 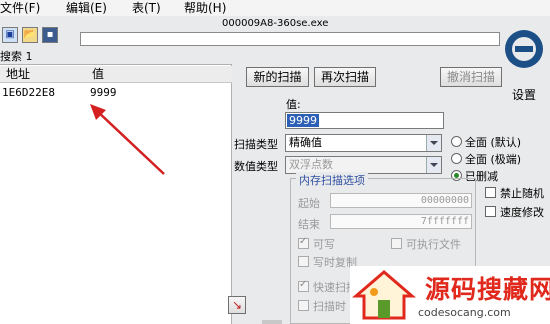 I want to click on house-logo-icon, so click(x=384, y=295).